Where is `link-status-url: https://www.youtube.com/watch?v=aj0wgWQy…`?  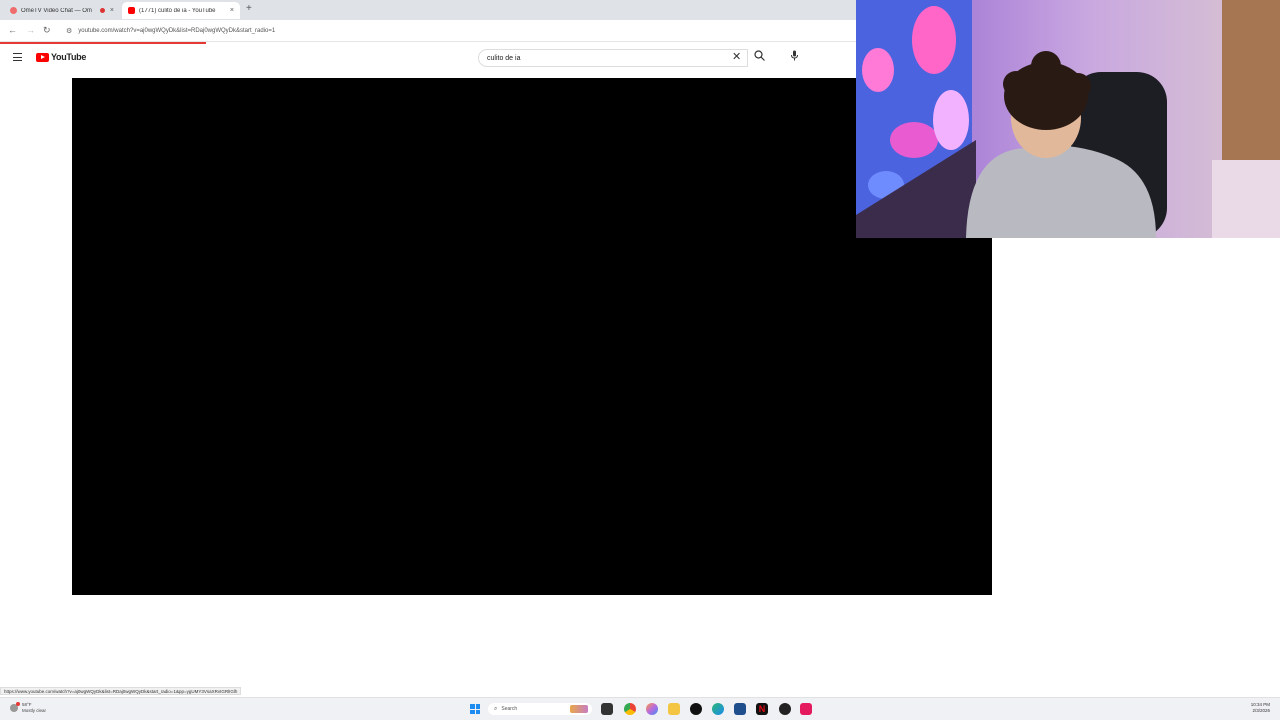
link-status-url: https://www.youtube.com/watch?v=aj0wgWQy… is located at coordinates (121, 691).